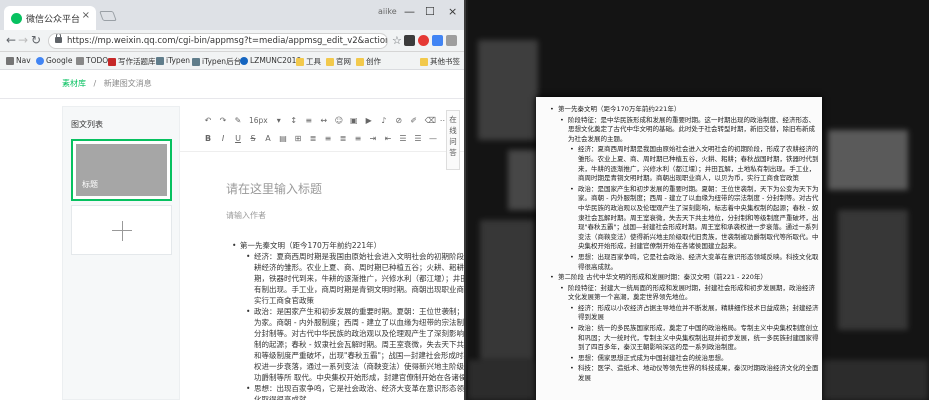 The height and width of the screenshot is (400, 929). I want to click on editor-text-line: 化取得很高成就。, so click(284, 397).